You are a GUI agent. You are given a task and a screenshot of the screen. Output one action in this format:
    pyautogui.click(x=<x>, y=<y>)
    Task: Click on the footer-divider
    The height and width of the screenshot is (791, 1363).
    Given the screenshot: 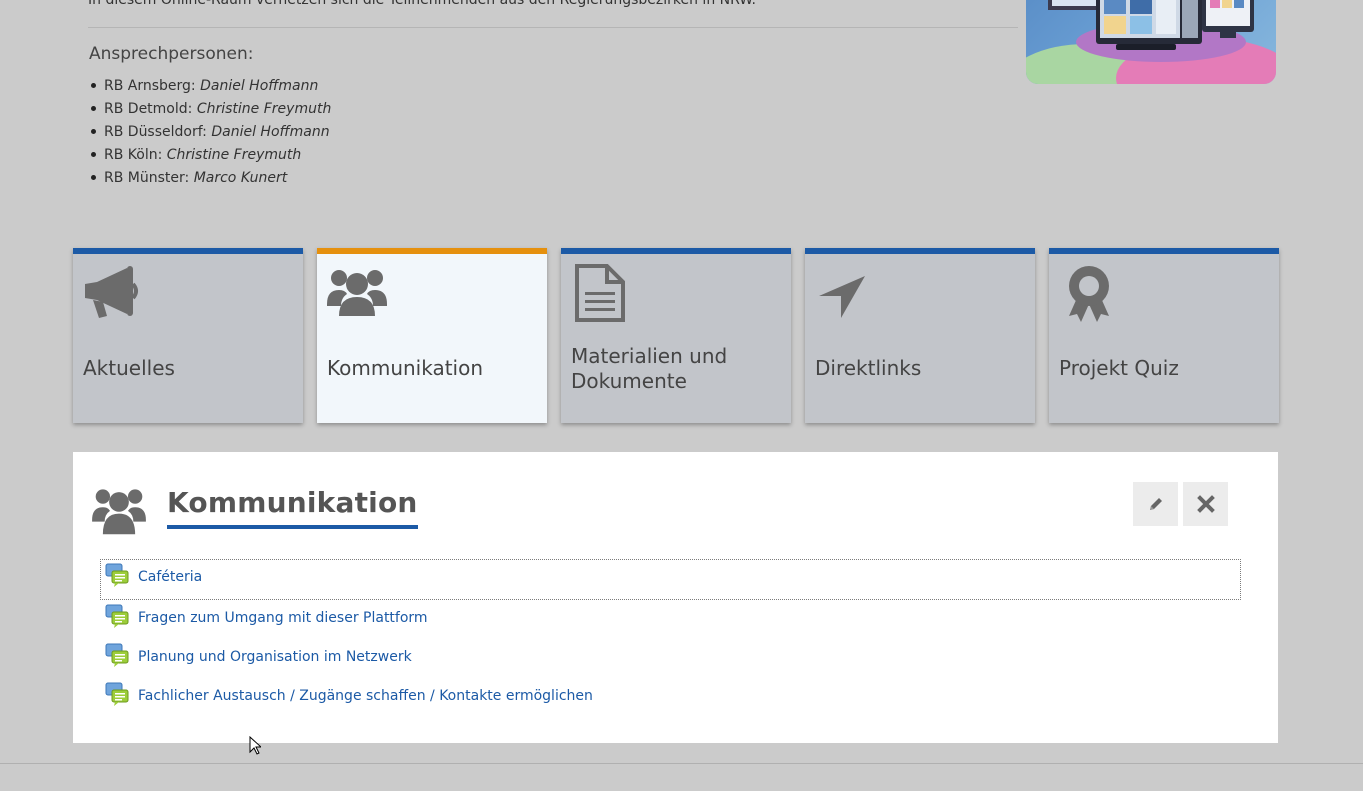 What is the action you would take?
    pyautogui.click(x=681, y=763)
    